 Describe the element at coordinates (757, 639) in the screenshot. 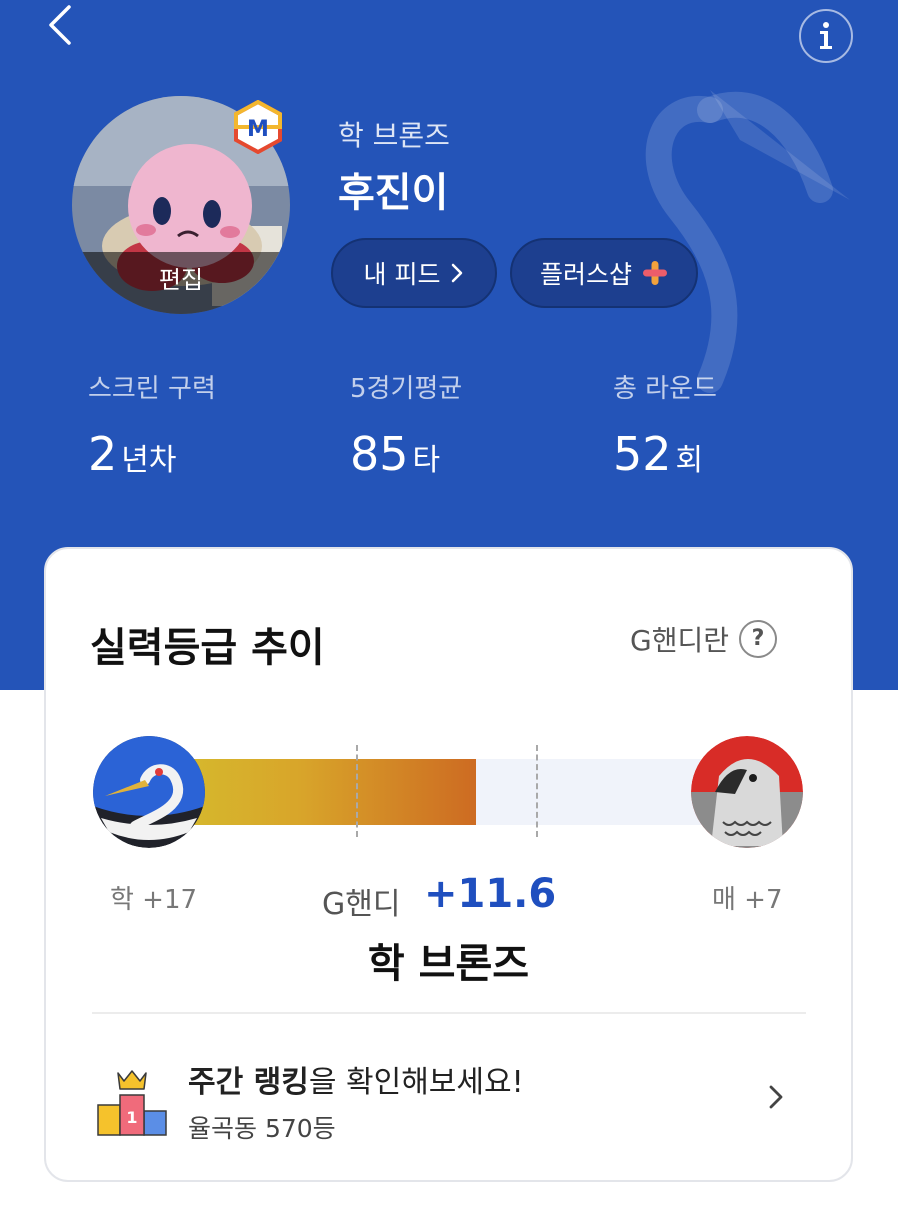

I see `question-icon: ?` at that location.